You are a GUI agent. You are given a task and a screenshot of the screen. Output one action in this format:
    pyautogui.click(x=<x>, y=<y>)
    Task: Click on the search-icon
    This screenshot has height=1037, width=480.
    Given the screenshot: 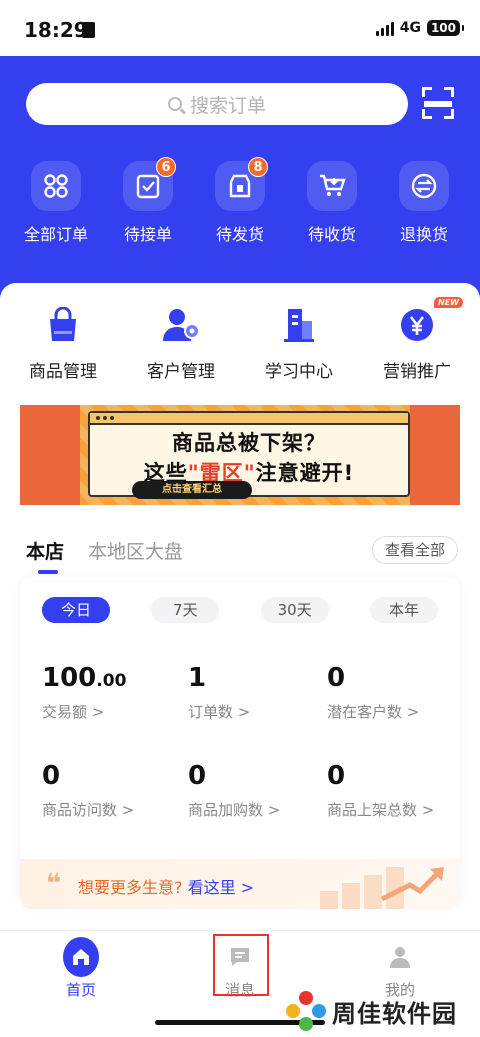 What is the action you would take?
    pyautogui.click(x=174, y=104)
    